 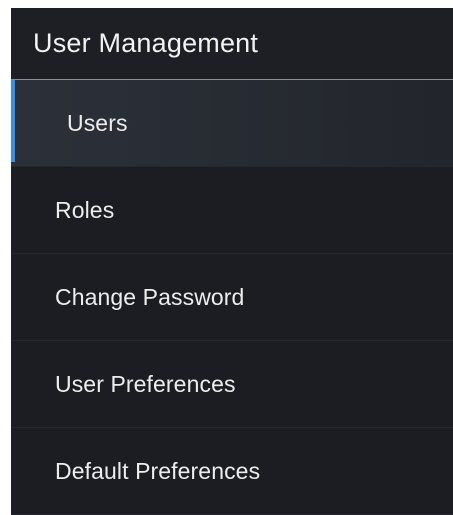 I want to click on panel-header: User Management, so click(x=232, y=44).